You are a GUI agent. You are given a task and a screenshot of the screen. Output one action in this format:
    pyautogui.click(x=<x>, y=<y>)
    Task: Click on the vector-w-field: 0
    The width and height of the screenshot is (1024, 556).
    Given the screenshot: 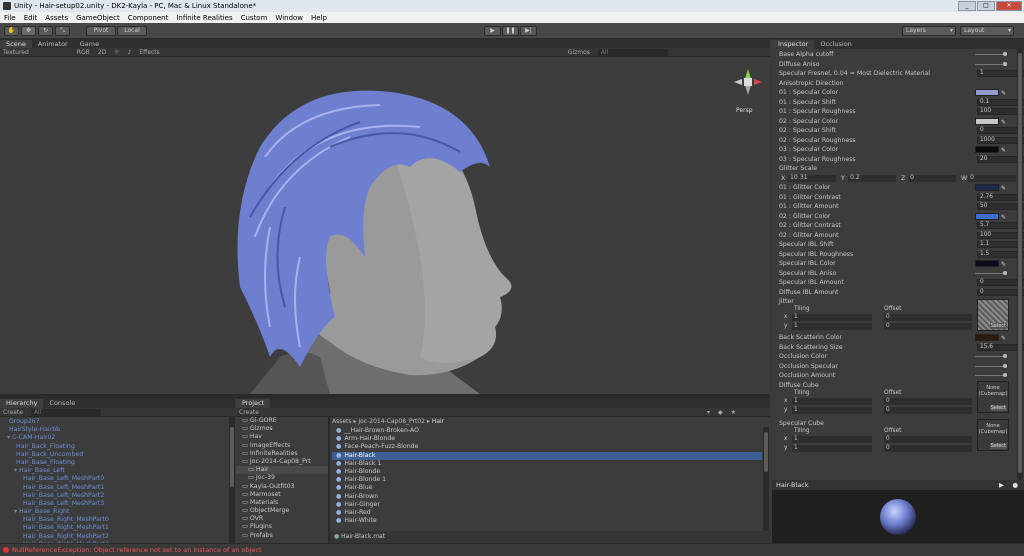 What is the action you would take?
    pyautogui.click(x=992, y=178)
    